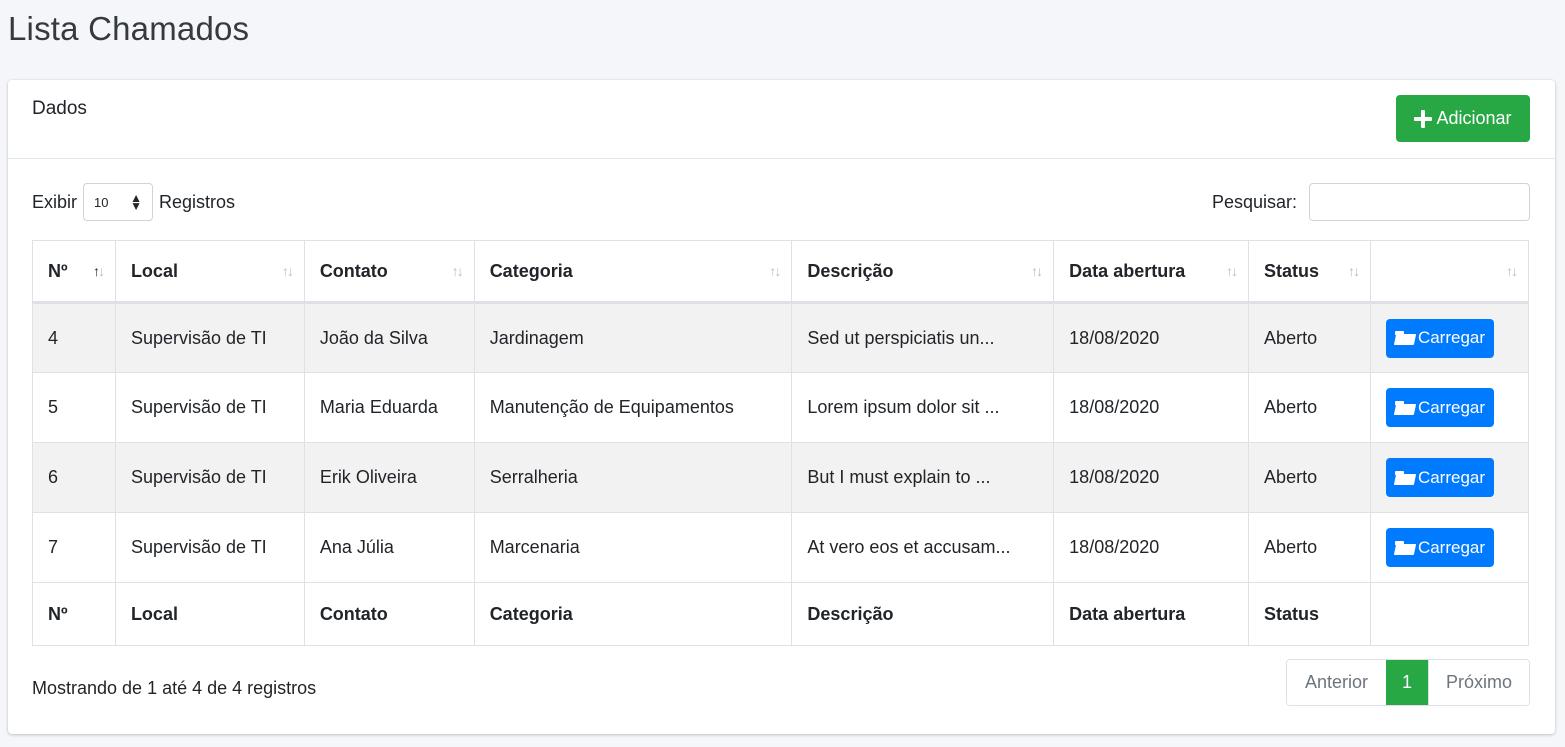 Image resolution: width=1565 pixels, height=747 pixels. Describe the element at coordinates (118, 202) in the screenshot. I see `length-select: 10 ▲ ▼` at that location.